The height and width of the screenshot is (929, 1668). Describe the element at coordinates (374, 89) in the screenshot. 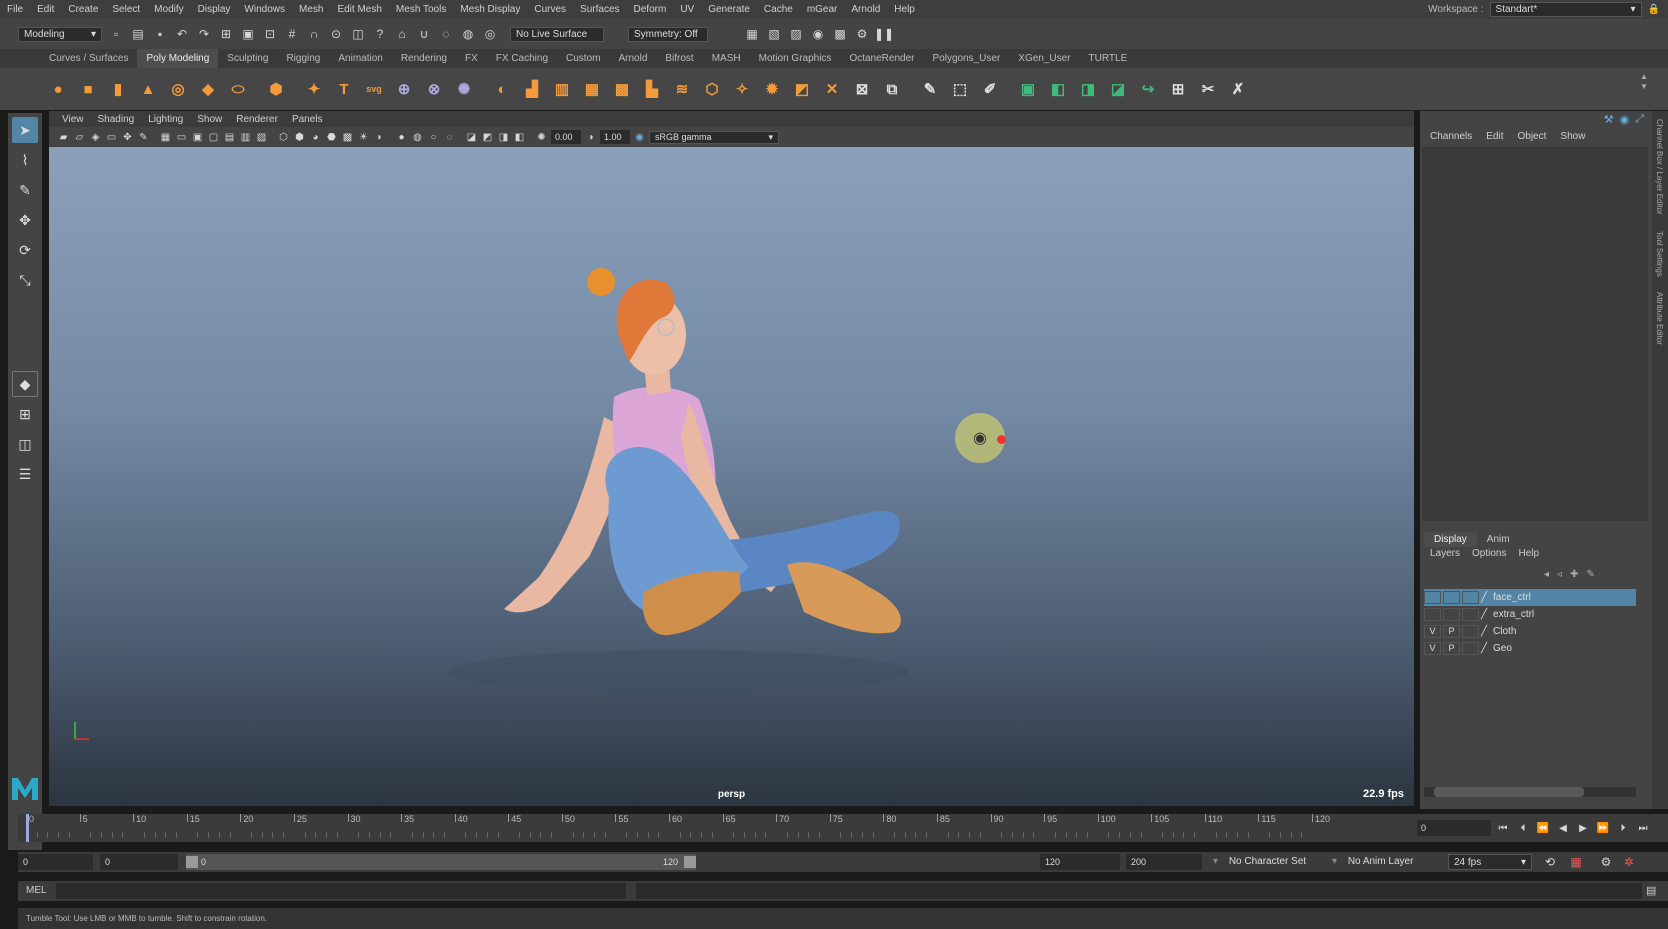

I see `svg-icon: svg` at that location.